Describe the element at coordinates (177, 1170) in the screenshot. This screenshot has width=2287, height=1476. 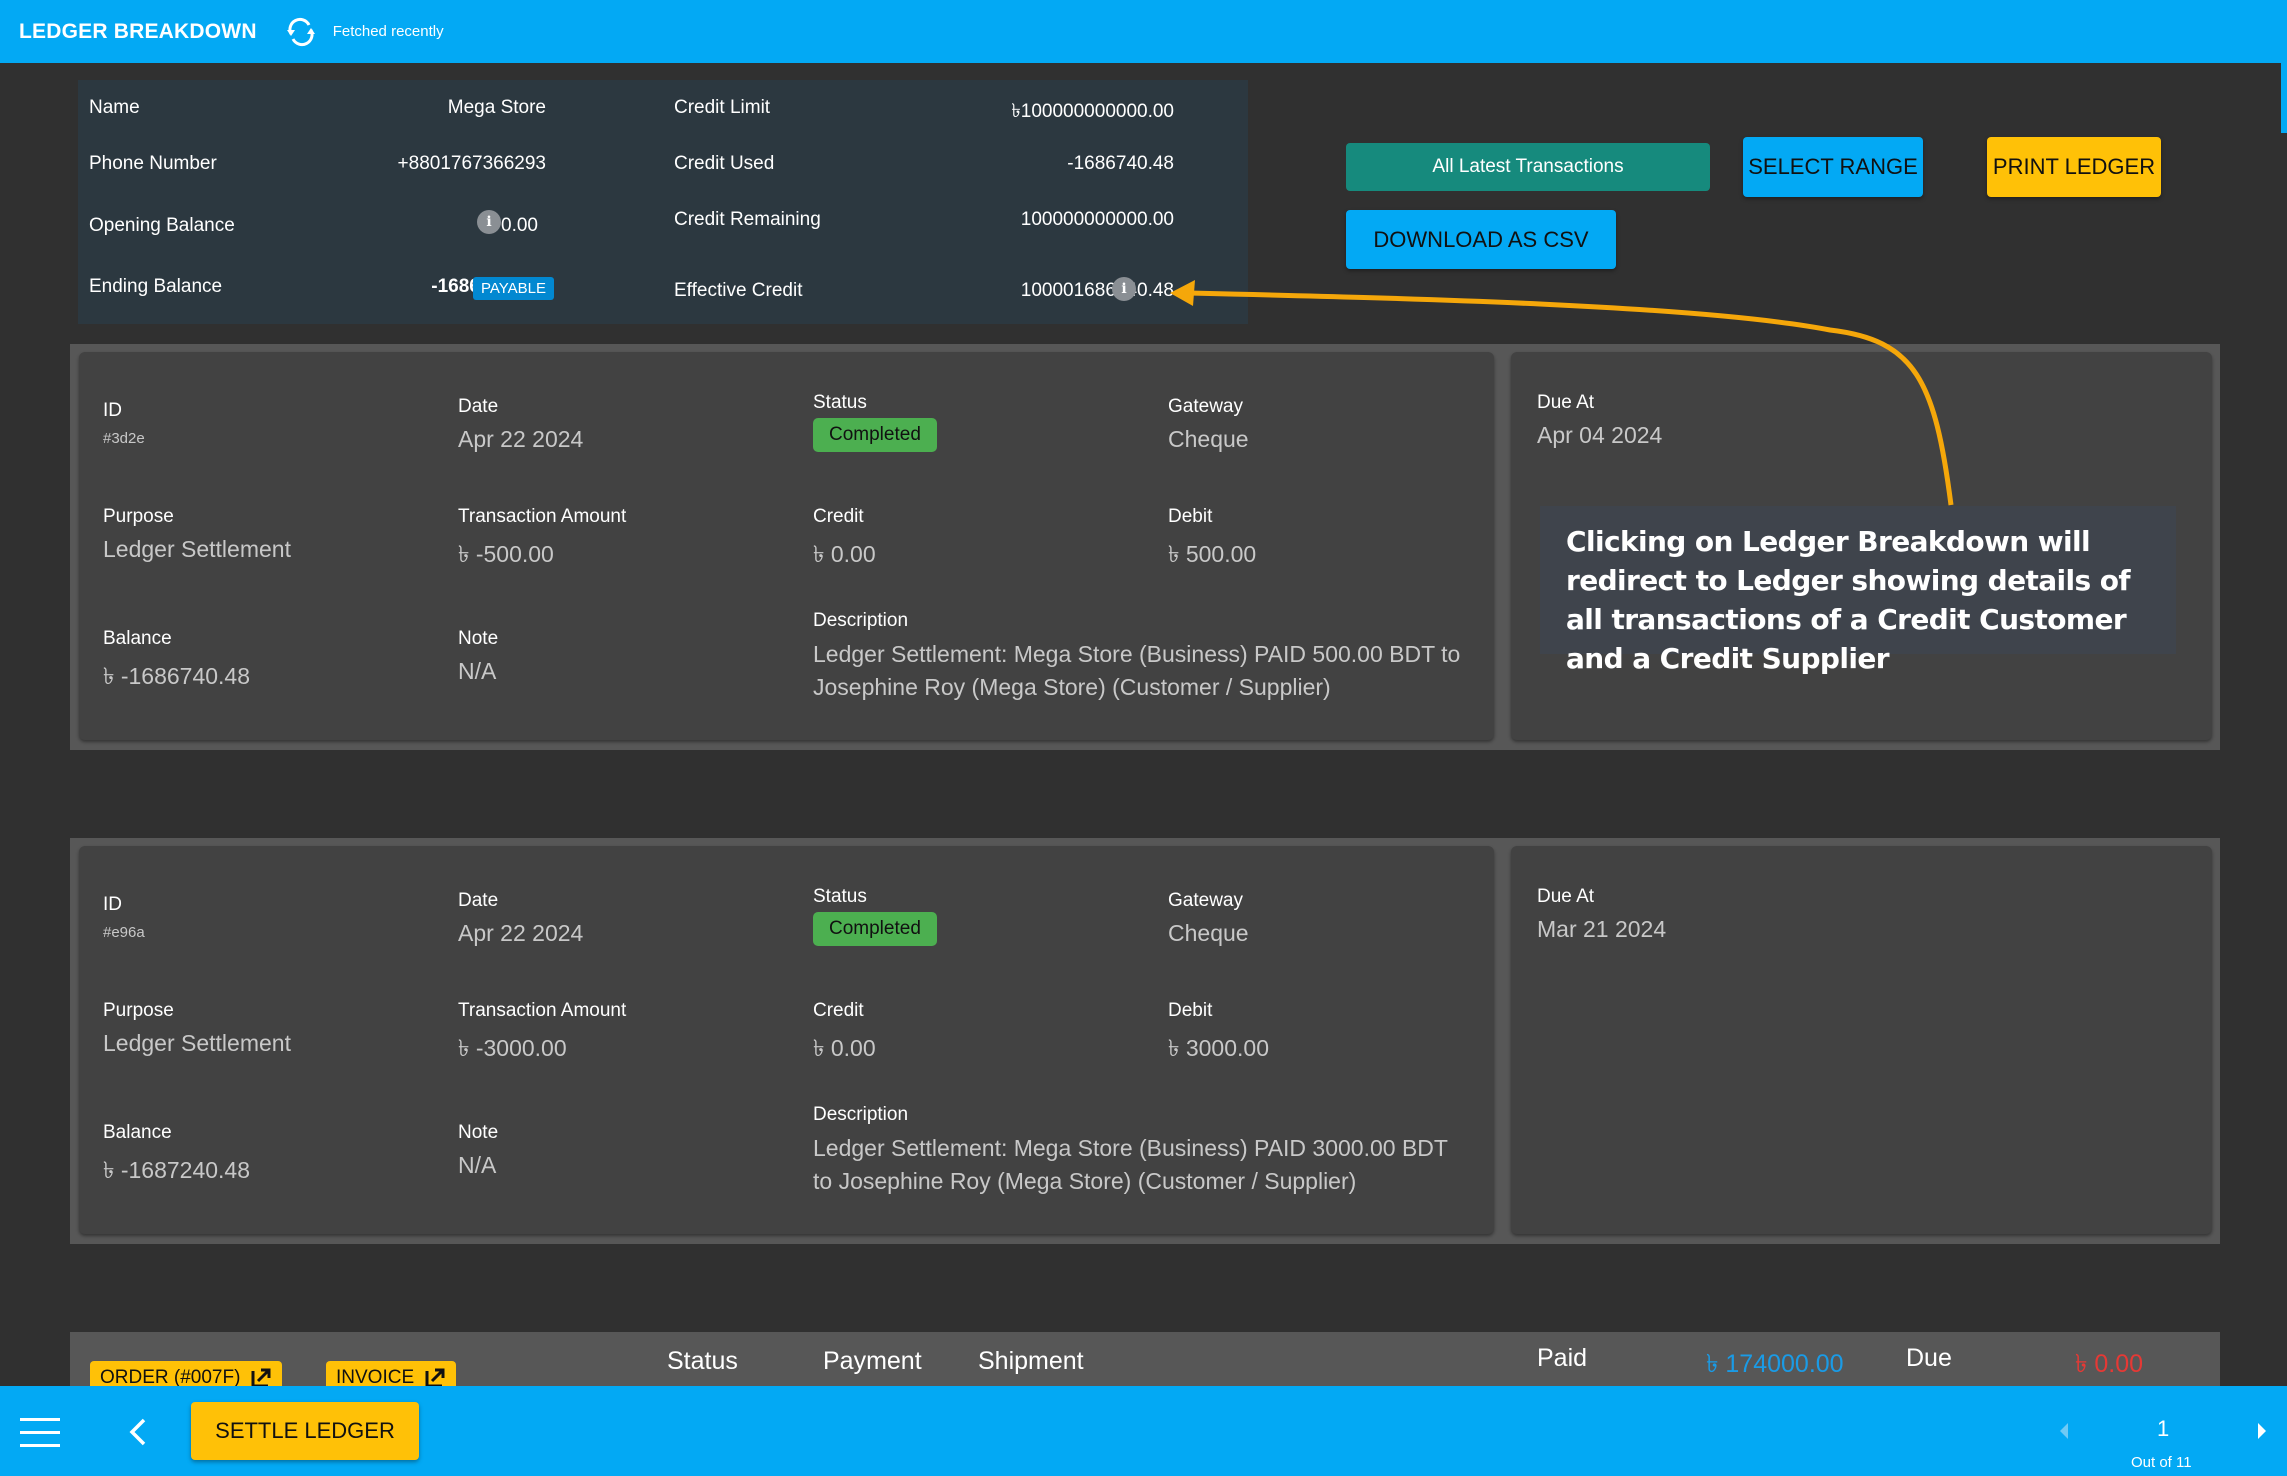
I see `balance-value: ৳ -1687240.48` at that location.